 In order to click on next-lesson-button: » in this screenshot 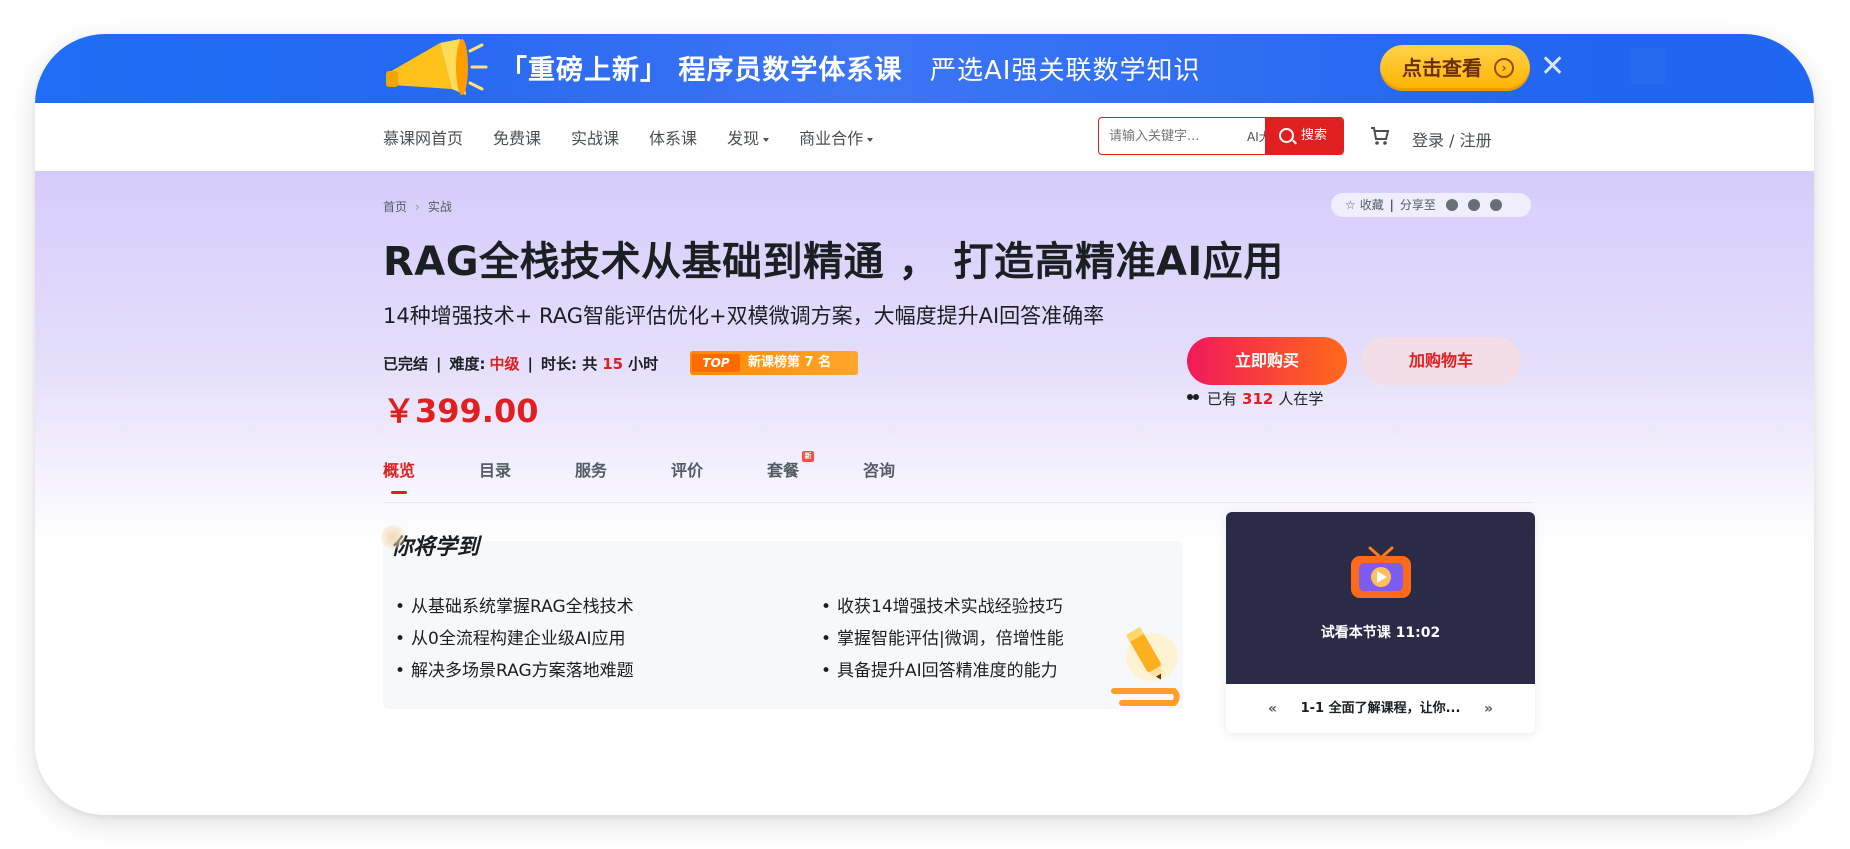, I will do `click(1488, 709)`.